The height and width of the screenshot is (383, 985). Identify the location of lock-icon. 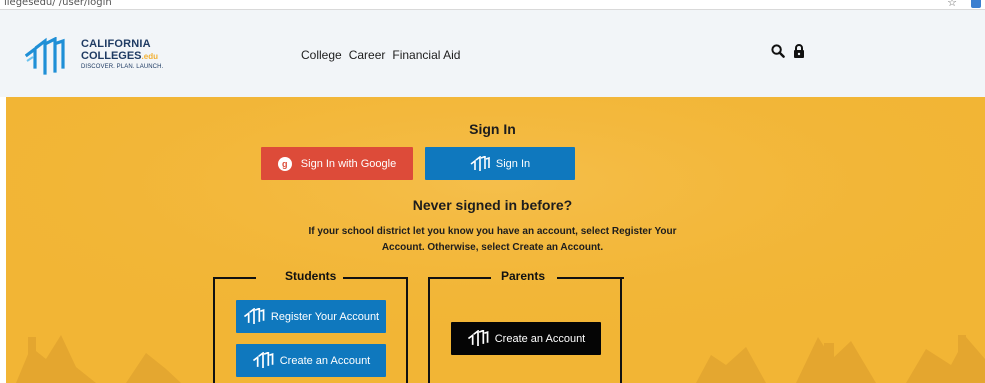
(799, 53).